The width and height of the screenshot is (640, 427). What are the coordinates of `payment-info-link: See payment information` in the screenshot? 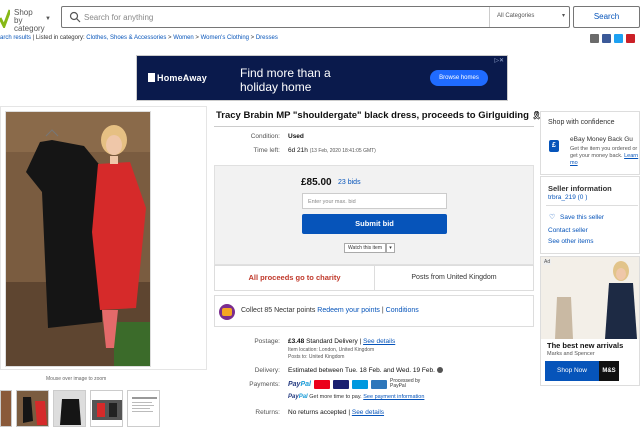 It's located at (393, 397).